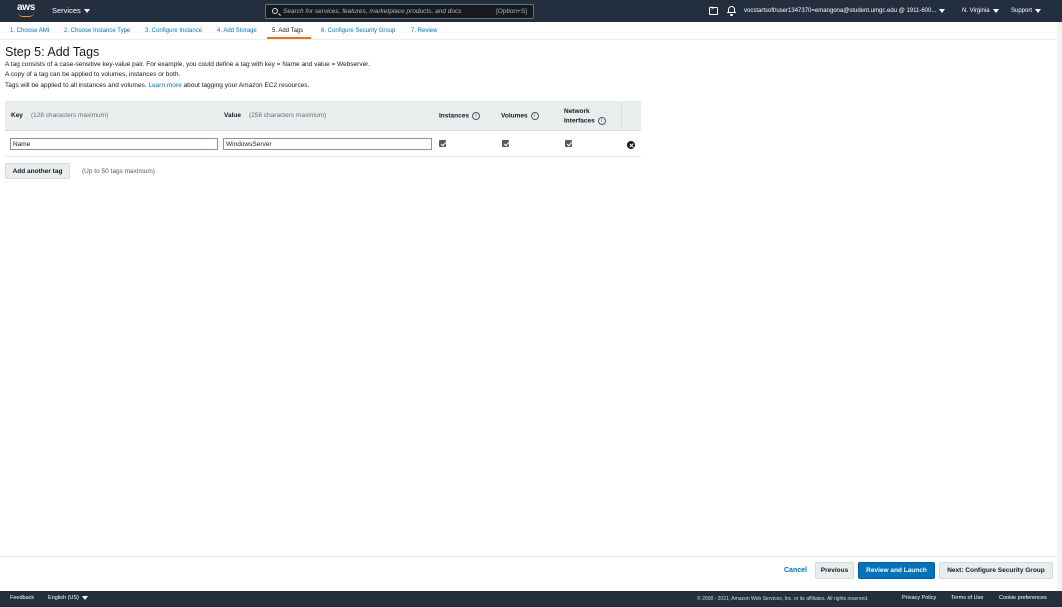 The image size is (1062, 607). I want to click on cookie-preferences-link: Cookie preferences, so click(1023, 598).